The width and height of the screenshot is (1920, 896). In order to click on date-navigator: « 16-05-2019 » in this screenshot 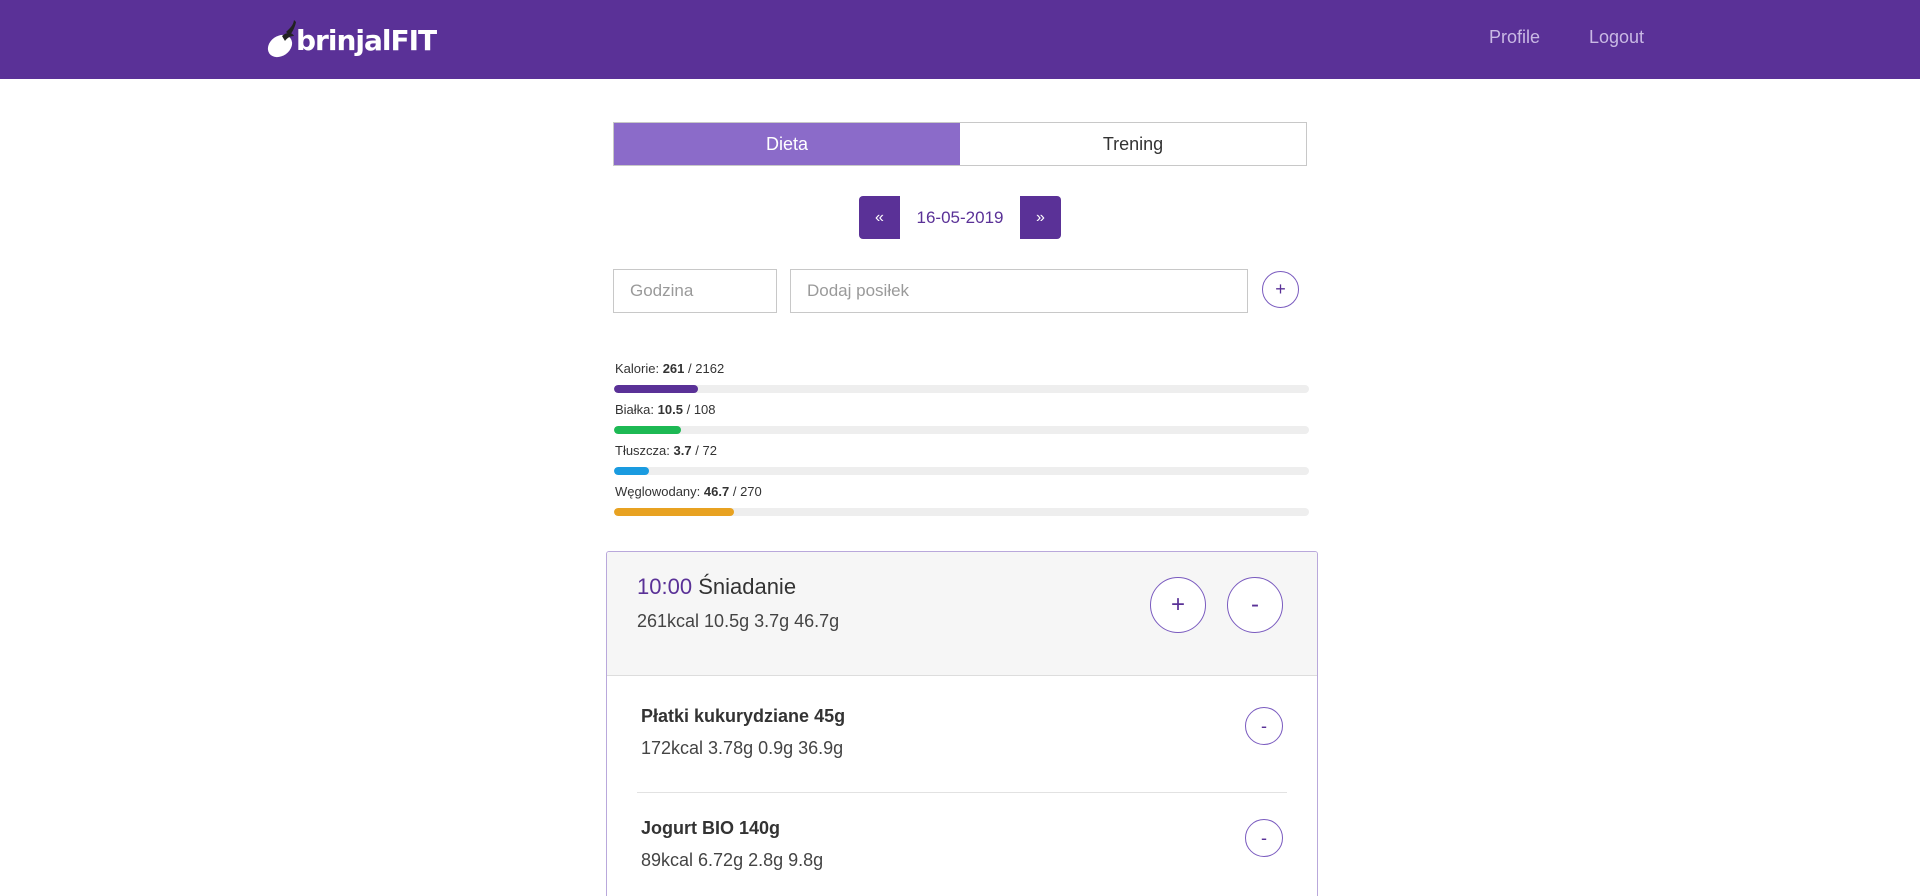, I will do `click(960, 217)`.